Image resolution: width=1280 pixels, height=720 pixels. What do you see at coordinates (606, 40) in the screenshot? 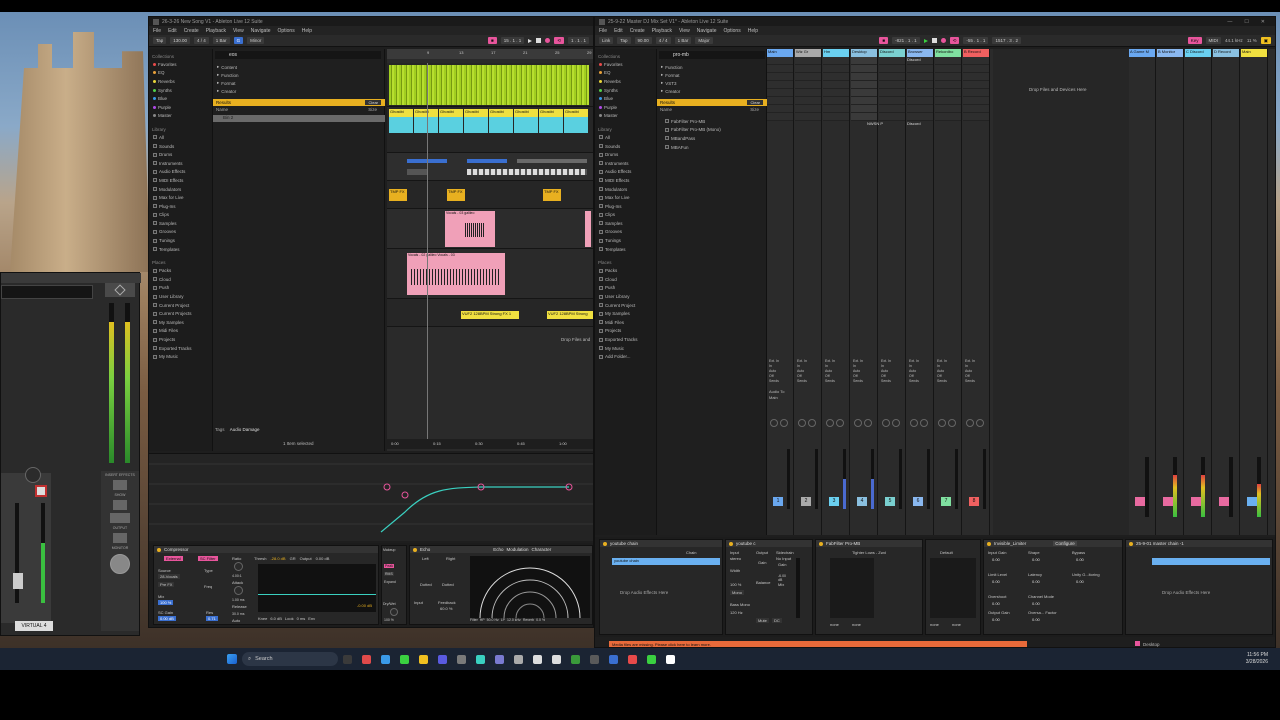
I see `link-button: Link` at bounding box center [606, 40].